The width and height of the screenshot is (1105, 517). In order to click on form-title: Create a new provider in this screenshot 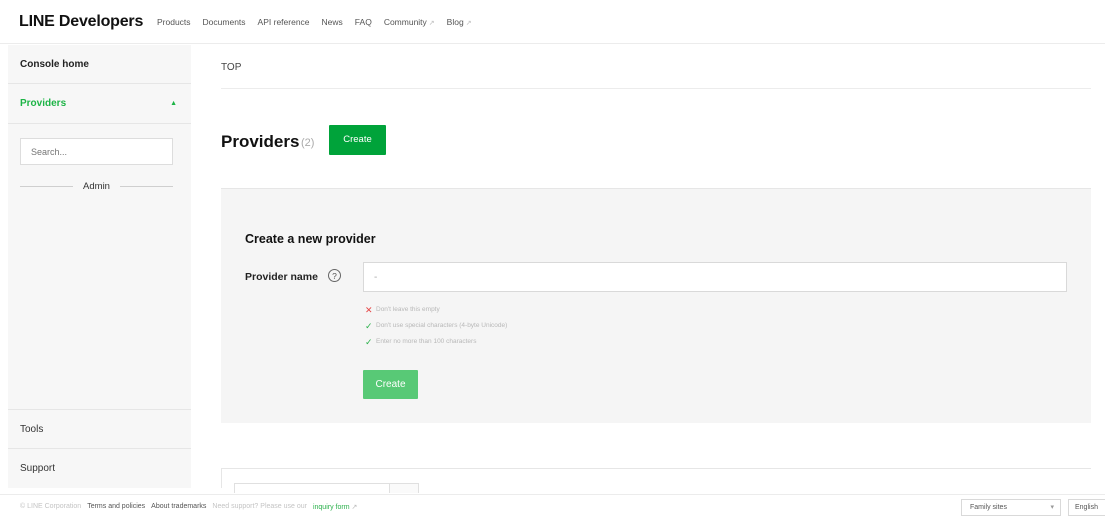, I will do `click(310, 239)`.